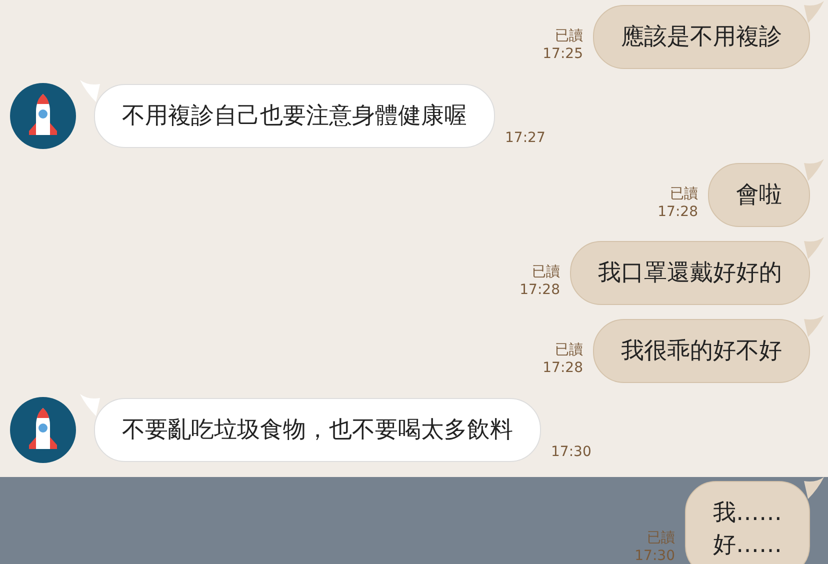 Image resolution: width=828 pixels, height=564 pixels. Describe the element at coordinates (690, 273) in the screenshot. I see `message-bubble: 我口罩還戴好好的` at that location.